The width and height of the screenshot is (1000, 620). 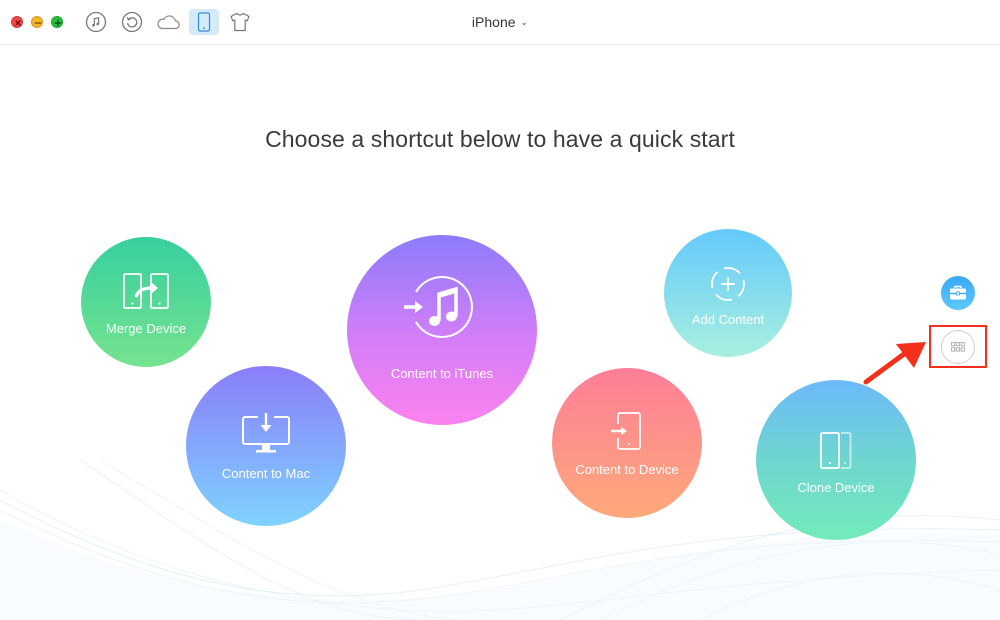 What do you see at coordinates (627, 469) in the screenshot?
I see `shortcut-label: Content to Device` at bounding box center [627, 469].